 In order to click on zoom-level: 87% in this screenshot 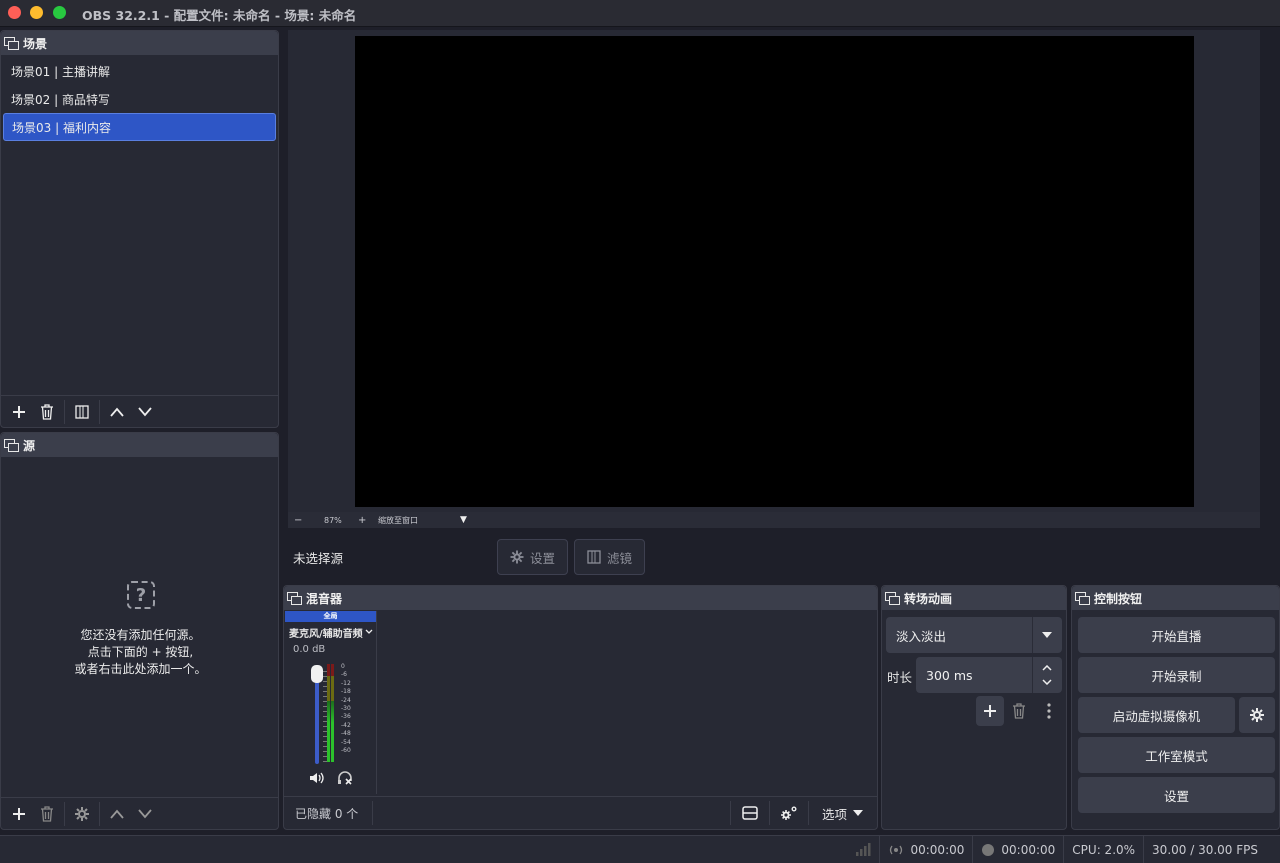, I will do `click(333, 520)`.